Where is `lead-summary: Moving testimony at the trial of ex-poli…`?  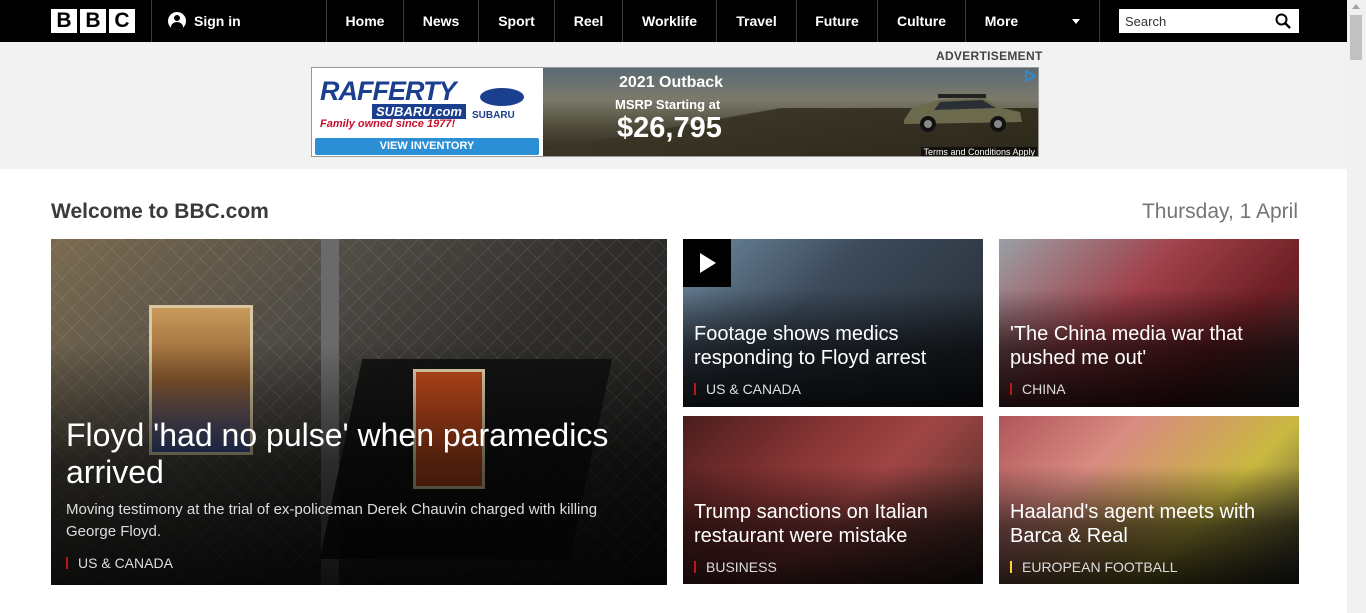 lead-summary: Moving testimony at the trial of ex-poli… is located at coordinates (332, 520).